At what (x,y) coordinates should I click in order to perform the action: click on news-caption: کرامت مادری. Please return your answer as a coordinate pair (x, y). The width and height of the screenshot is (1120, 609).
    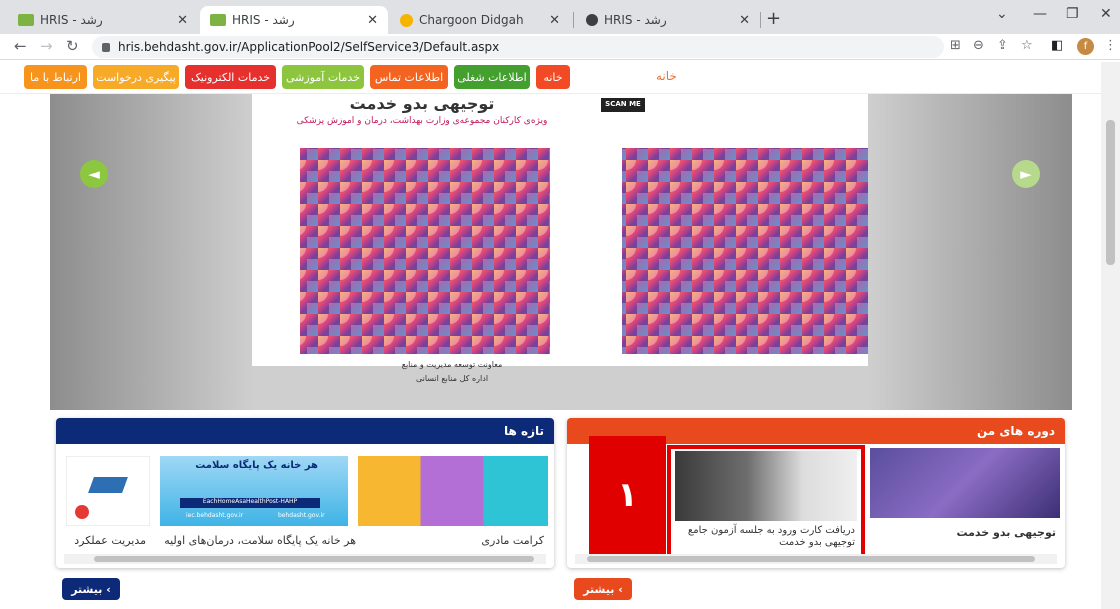
    Looking at the image, I should click on (512, 540).